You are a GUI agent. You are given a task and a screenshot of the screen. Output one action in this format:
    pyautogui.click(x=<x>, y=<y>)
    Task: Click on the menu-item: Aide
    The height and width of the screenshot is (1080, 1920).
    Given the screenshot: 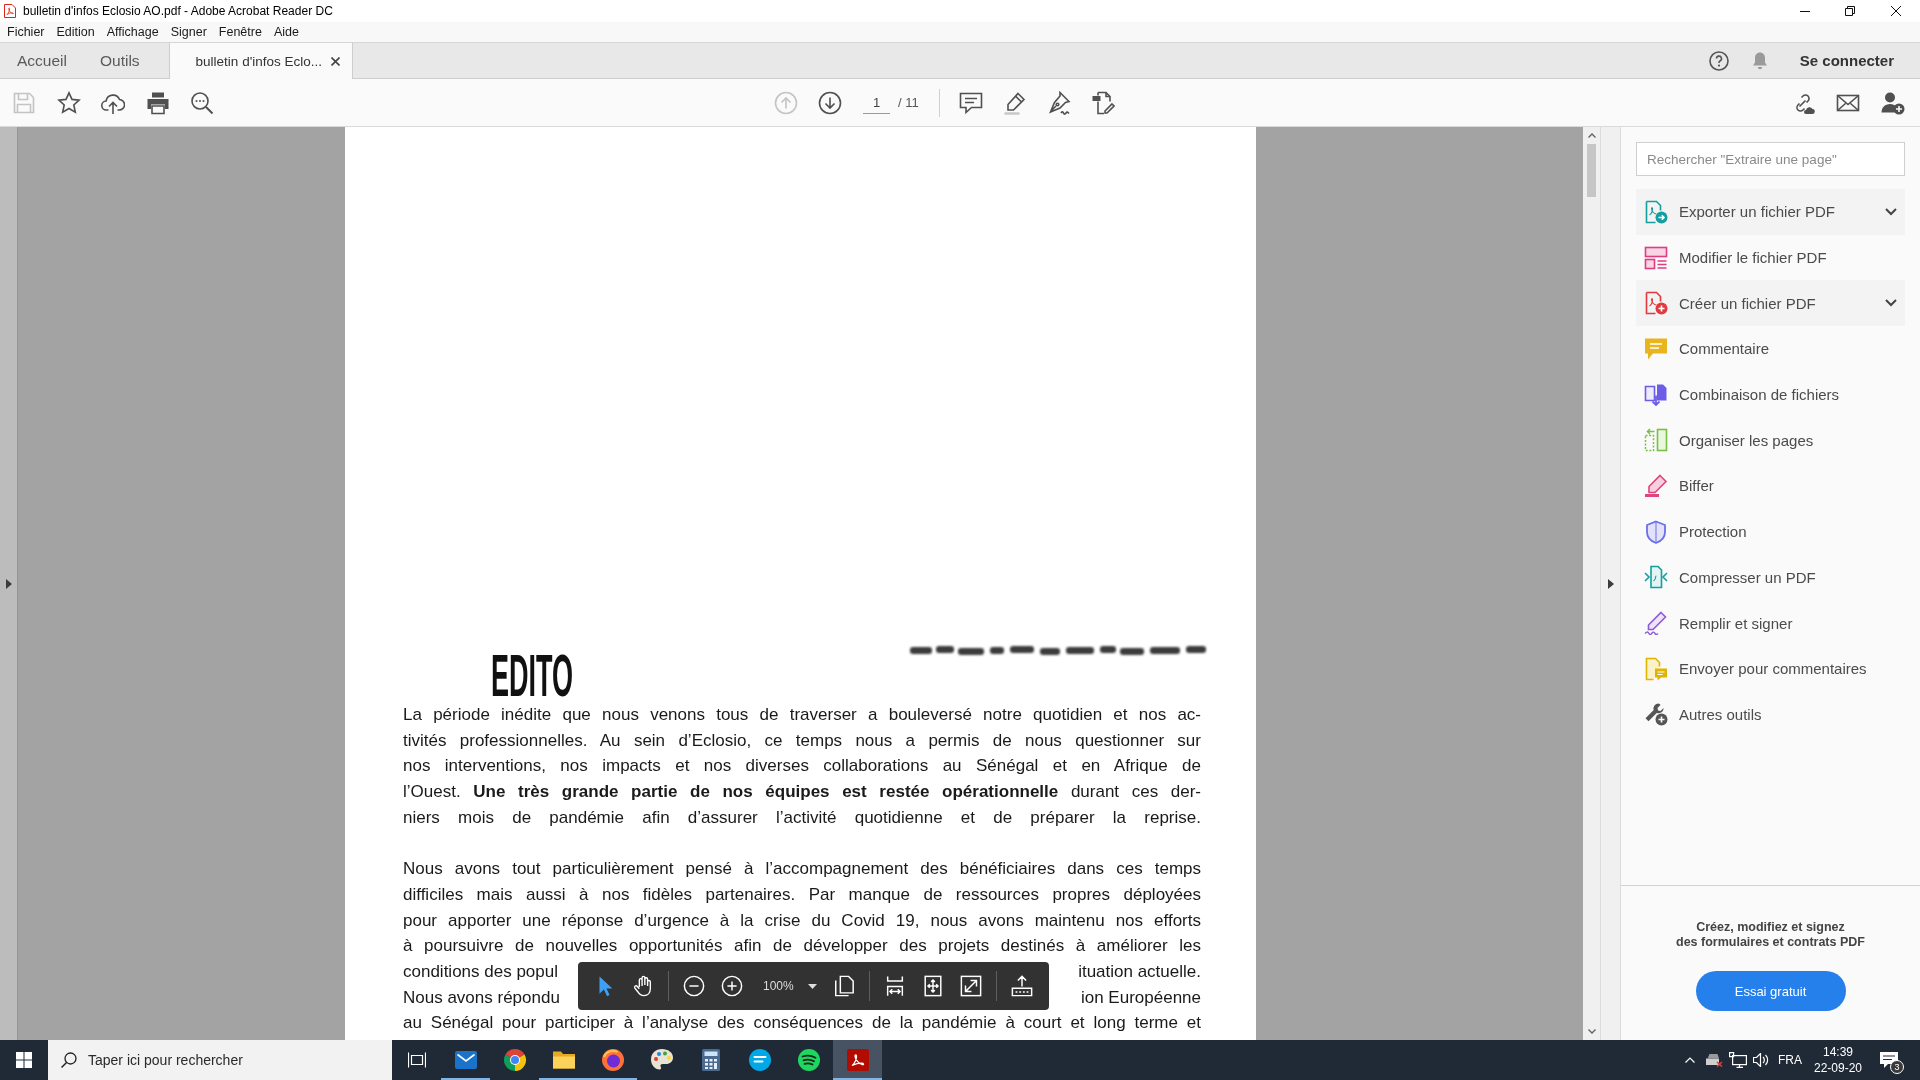 What is the action you would take?
    pyautogui.click(x=286, y=32)
    